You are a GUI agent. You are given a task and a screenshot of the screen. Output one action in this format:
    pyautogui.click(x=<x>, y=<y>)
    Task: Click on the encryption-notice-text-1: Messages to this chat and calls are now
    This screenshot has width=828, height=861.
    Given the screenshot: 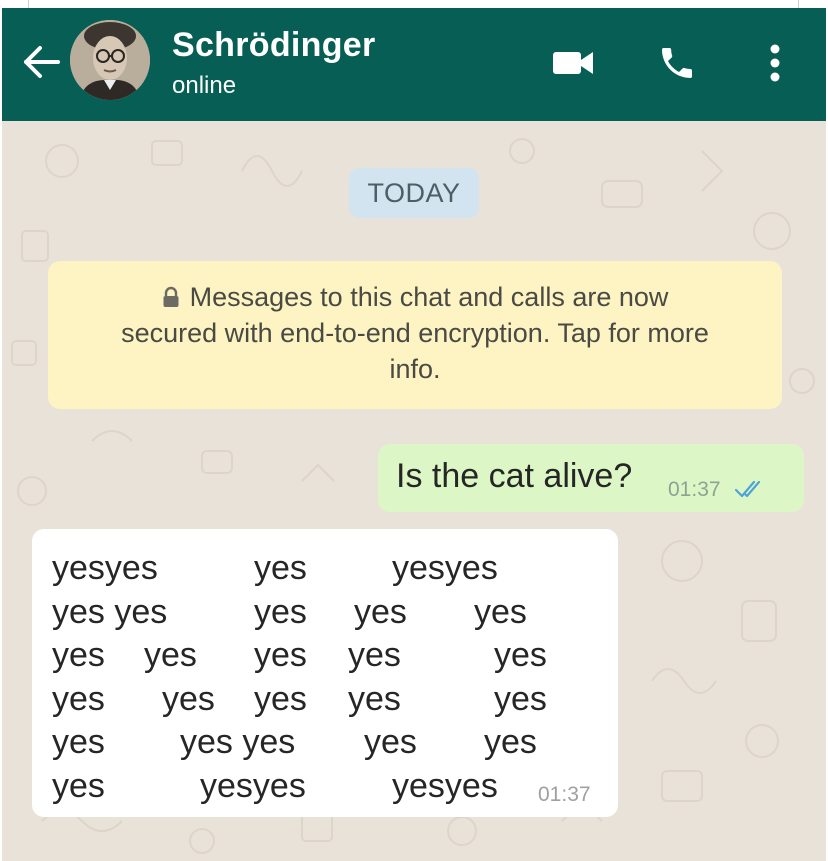 What is the action you would take?
    pyautogui.click(x=429, y=297)
    